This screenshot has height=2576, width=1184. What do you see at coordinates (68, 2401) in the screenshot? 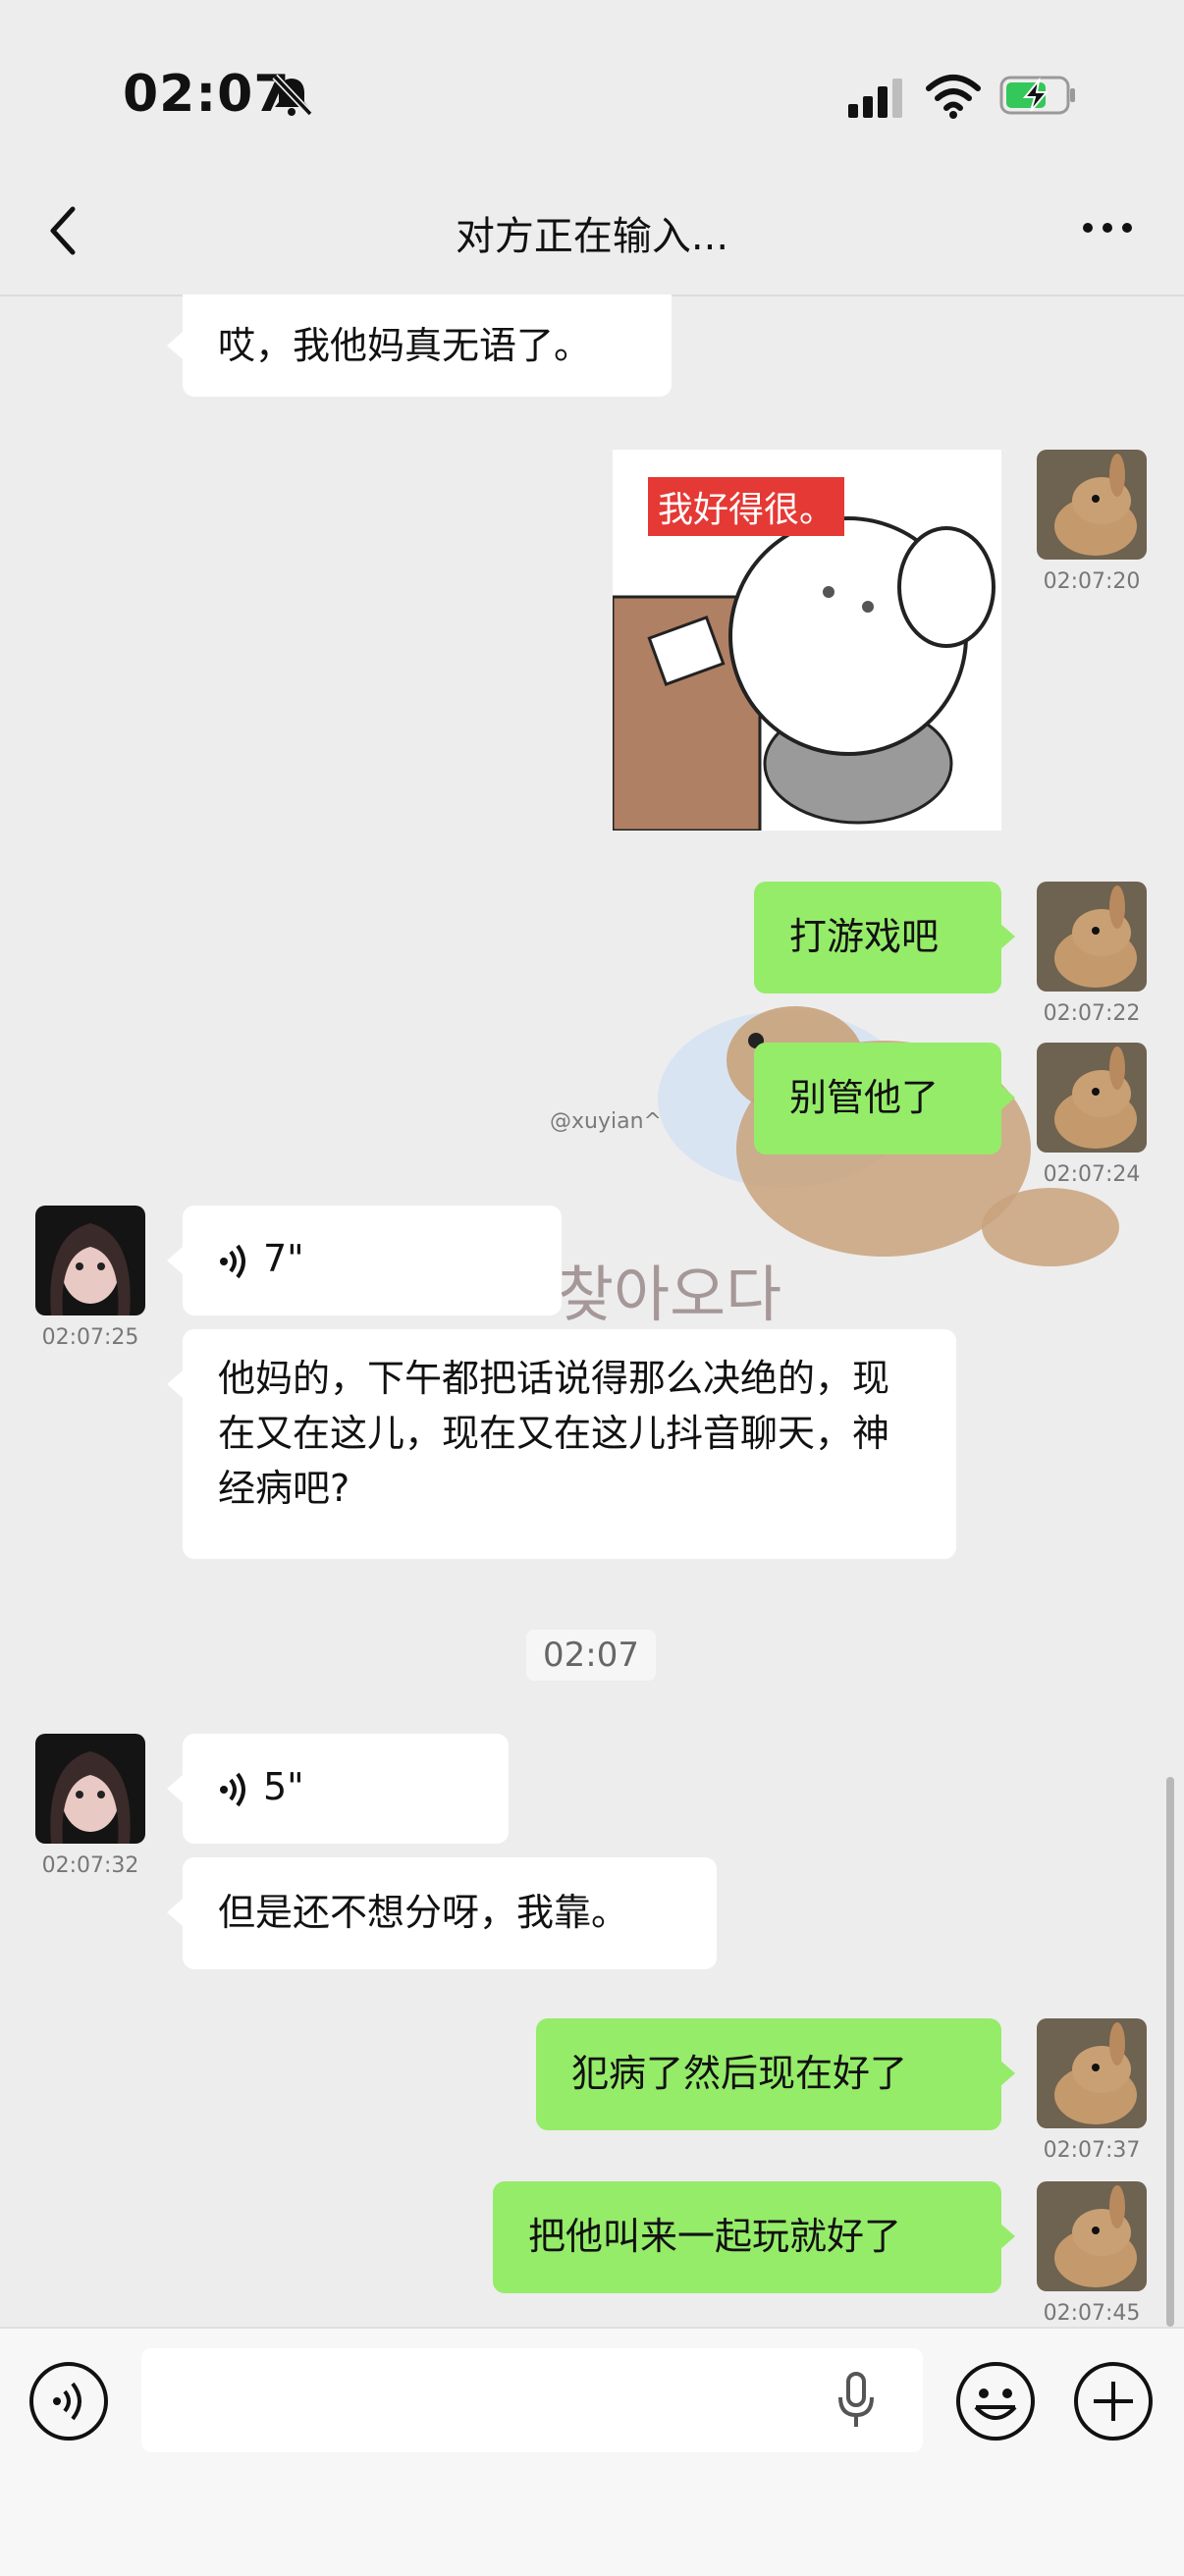
I see `voice-input-toggle-icon` at bounding box center [68, 2401].